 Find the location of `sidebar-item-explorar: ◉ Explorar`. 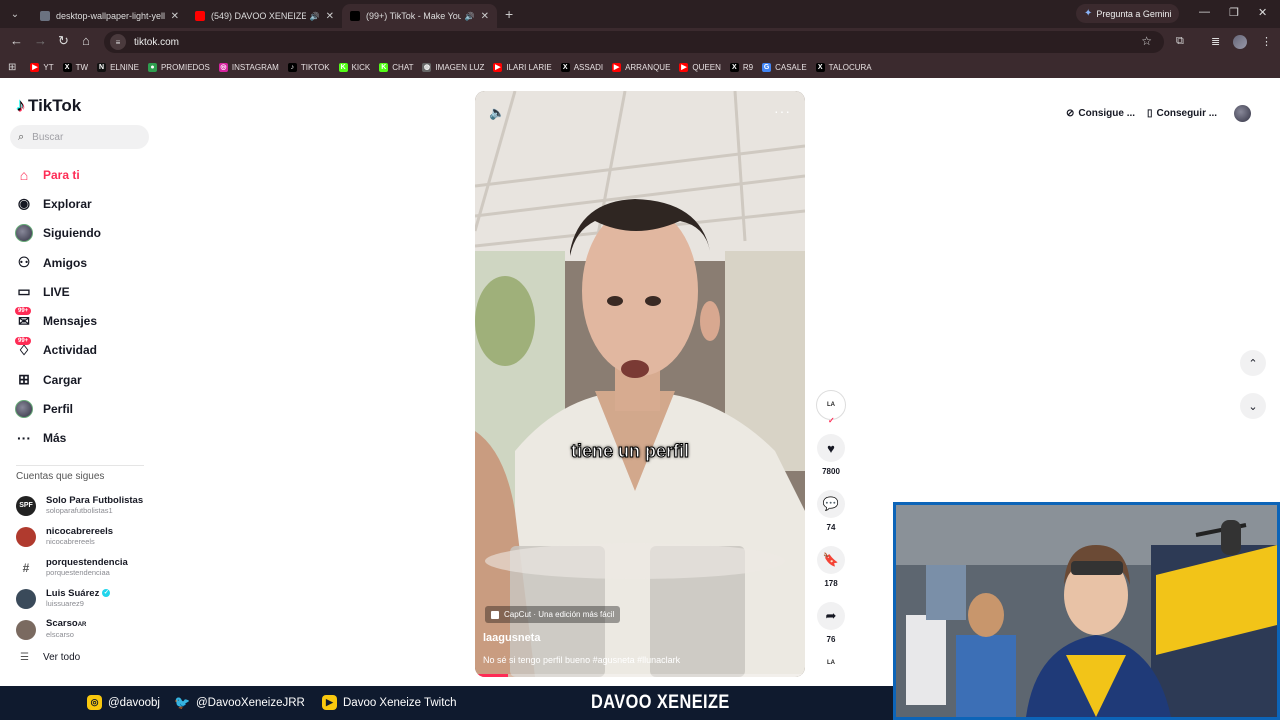

sidebar-item-explorar: ◉ Explorar is located at coordinates (57, 203).